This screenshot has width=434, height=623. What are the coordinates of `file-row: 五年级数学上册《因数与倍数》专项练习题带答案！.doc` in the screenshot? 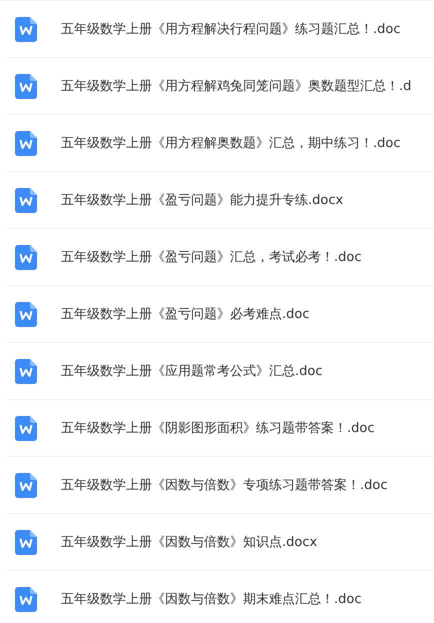 It's located at (220, 485).